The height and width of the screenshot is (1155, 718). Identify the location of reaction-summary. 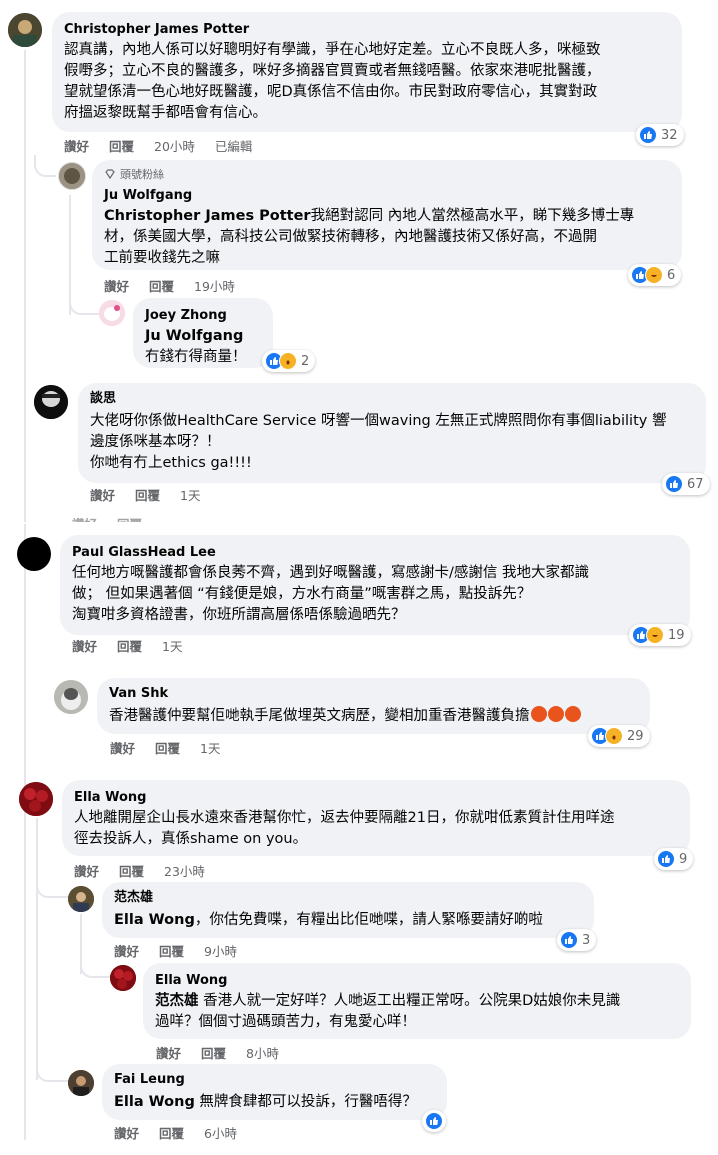
(434, 1121).